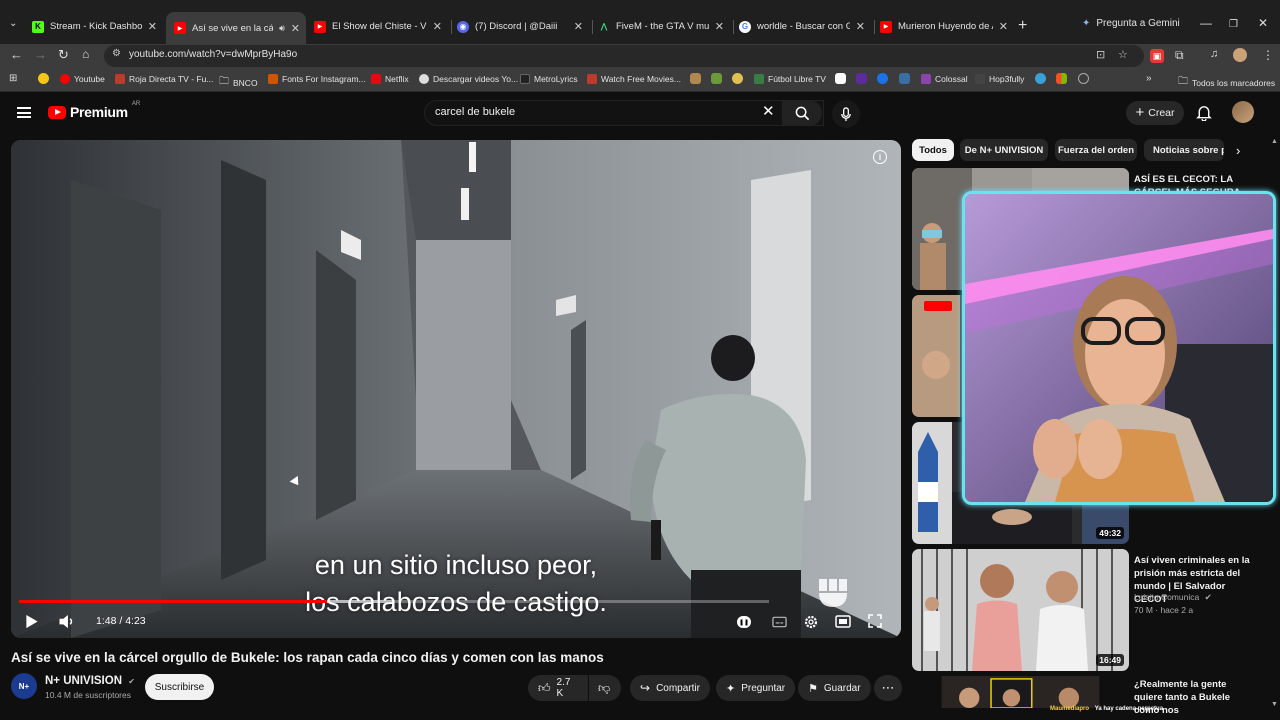 This screenshot has width=1280, height=720. Describe the element at coordinates (82, 79) in the screenshot. I see `bookmark-youtube: Youtube` at that location.